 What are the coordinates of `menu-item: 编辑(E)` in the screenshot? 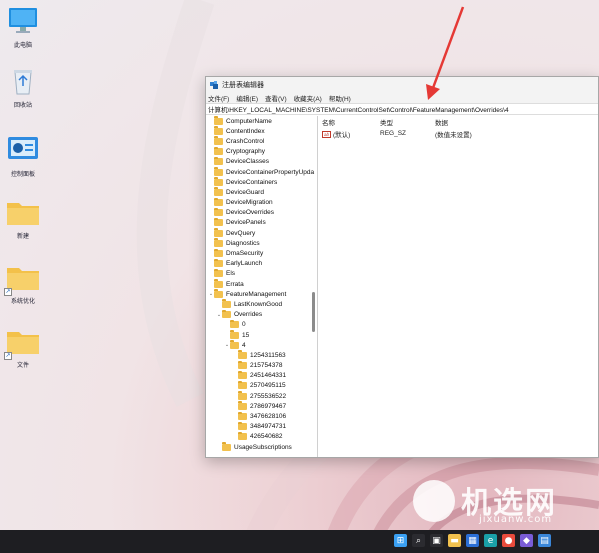 It's located at (247, 98).